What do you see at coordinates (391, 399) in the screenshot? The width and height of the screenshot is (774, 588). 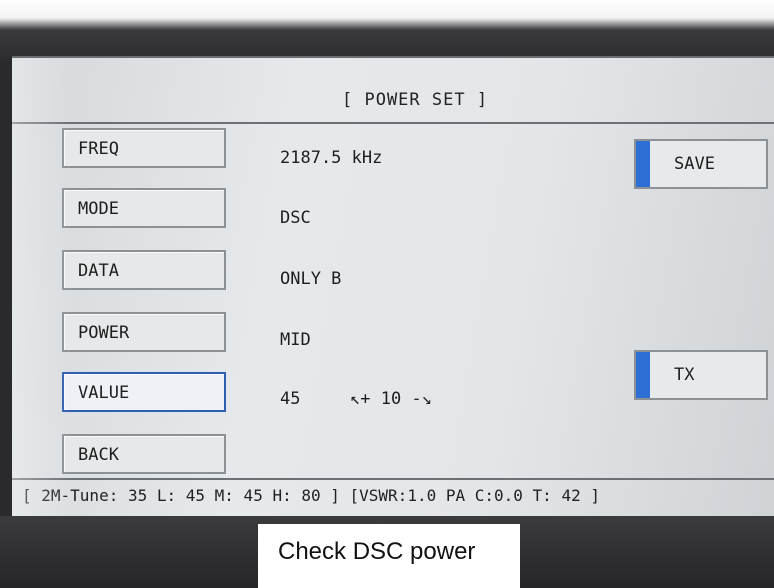 I see `step-hint: ↖+ 10 -↘` at bounding box center [391, 399].